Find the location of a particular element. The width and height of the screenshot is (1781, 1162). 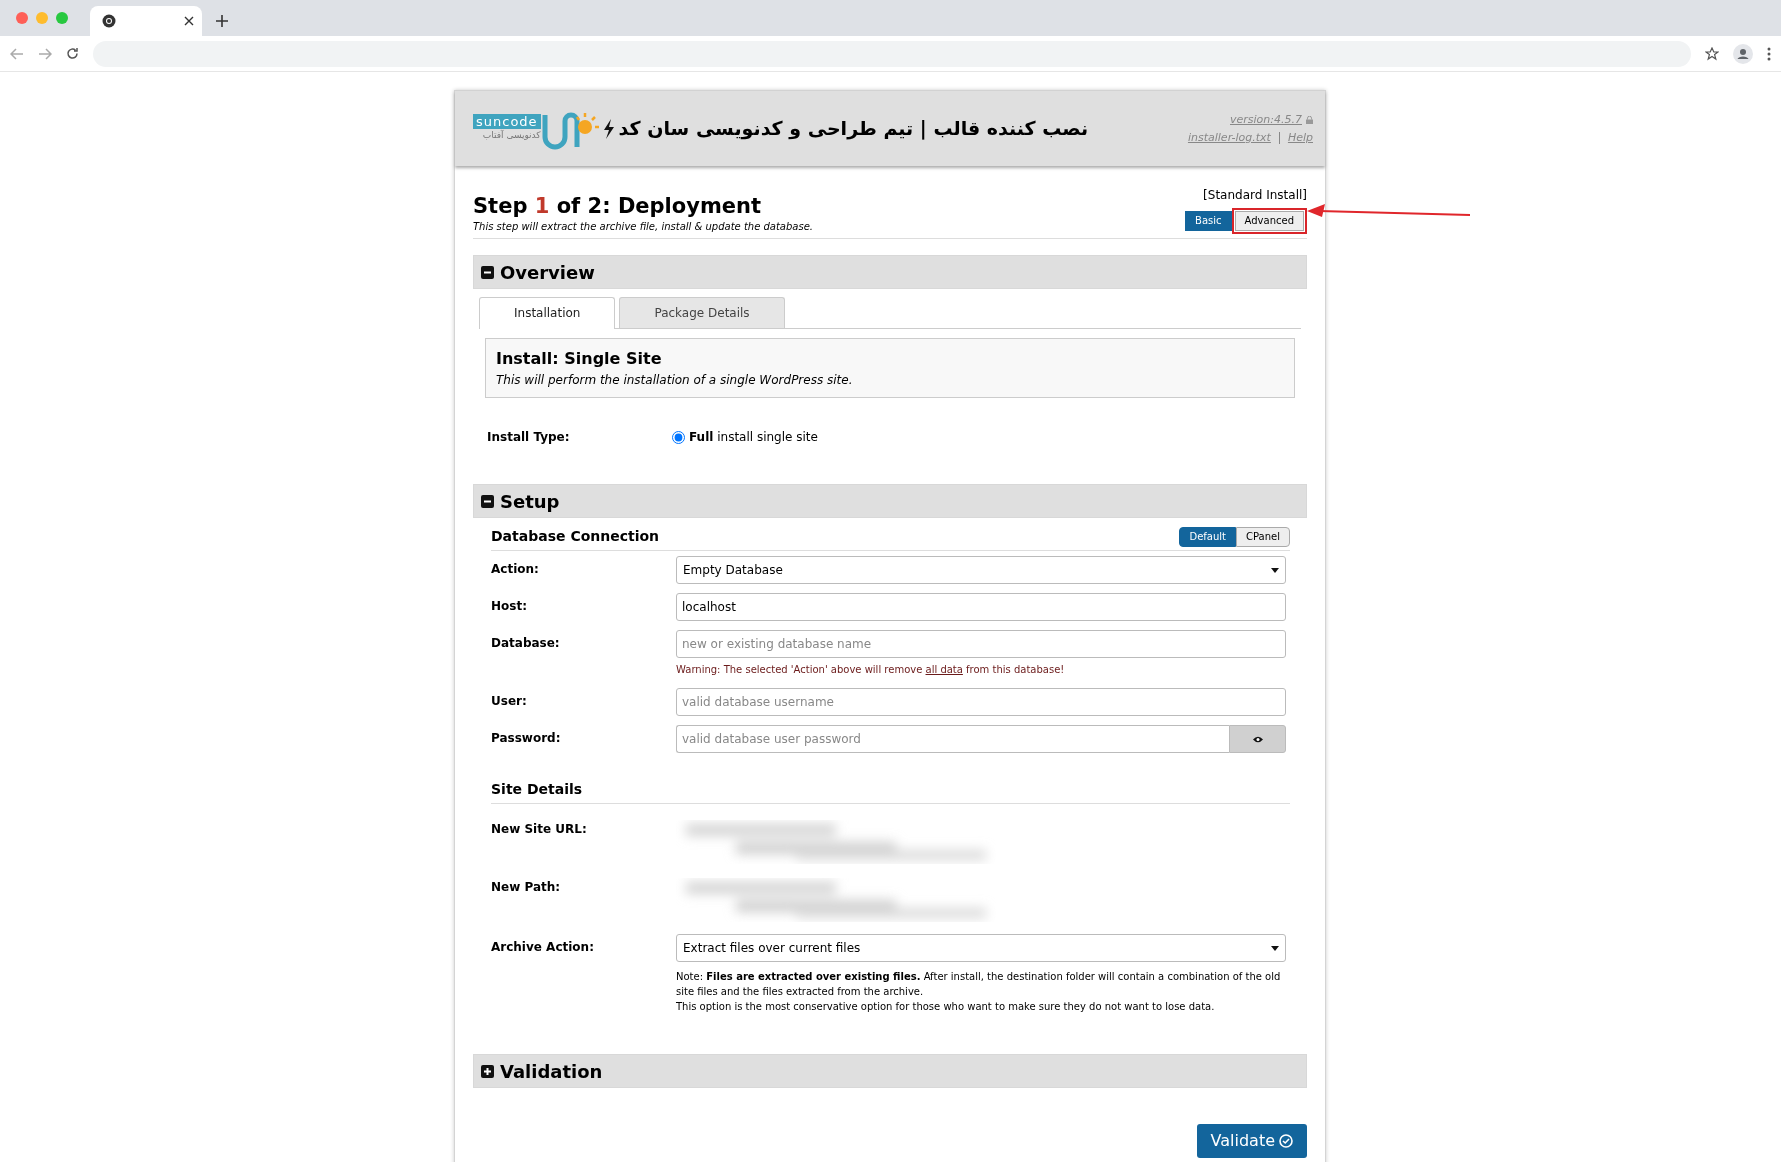

lock-icon is located at coordinates (1309, 119).